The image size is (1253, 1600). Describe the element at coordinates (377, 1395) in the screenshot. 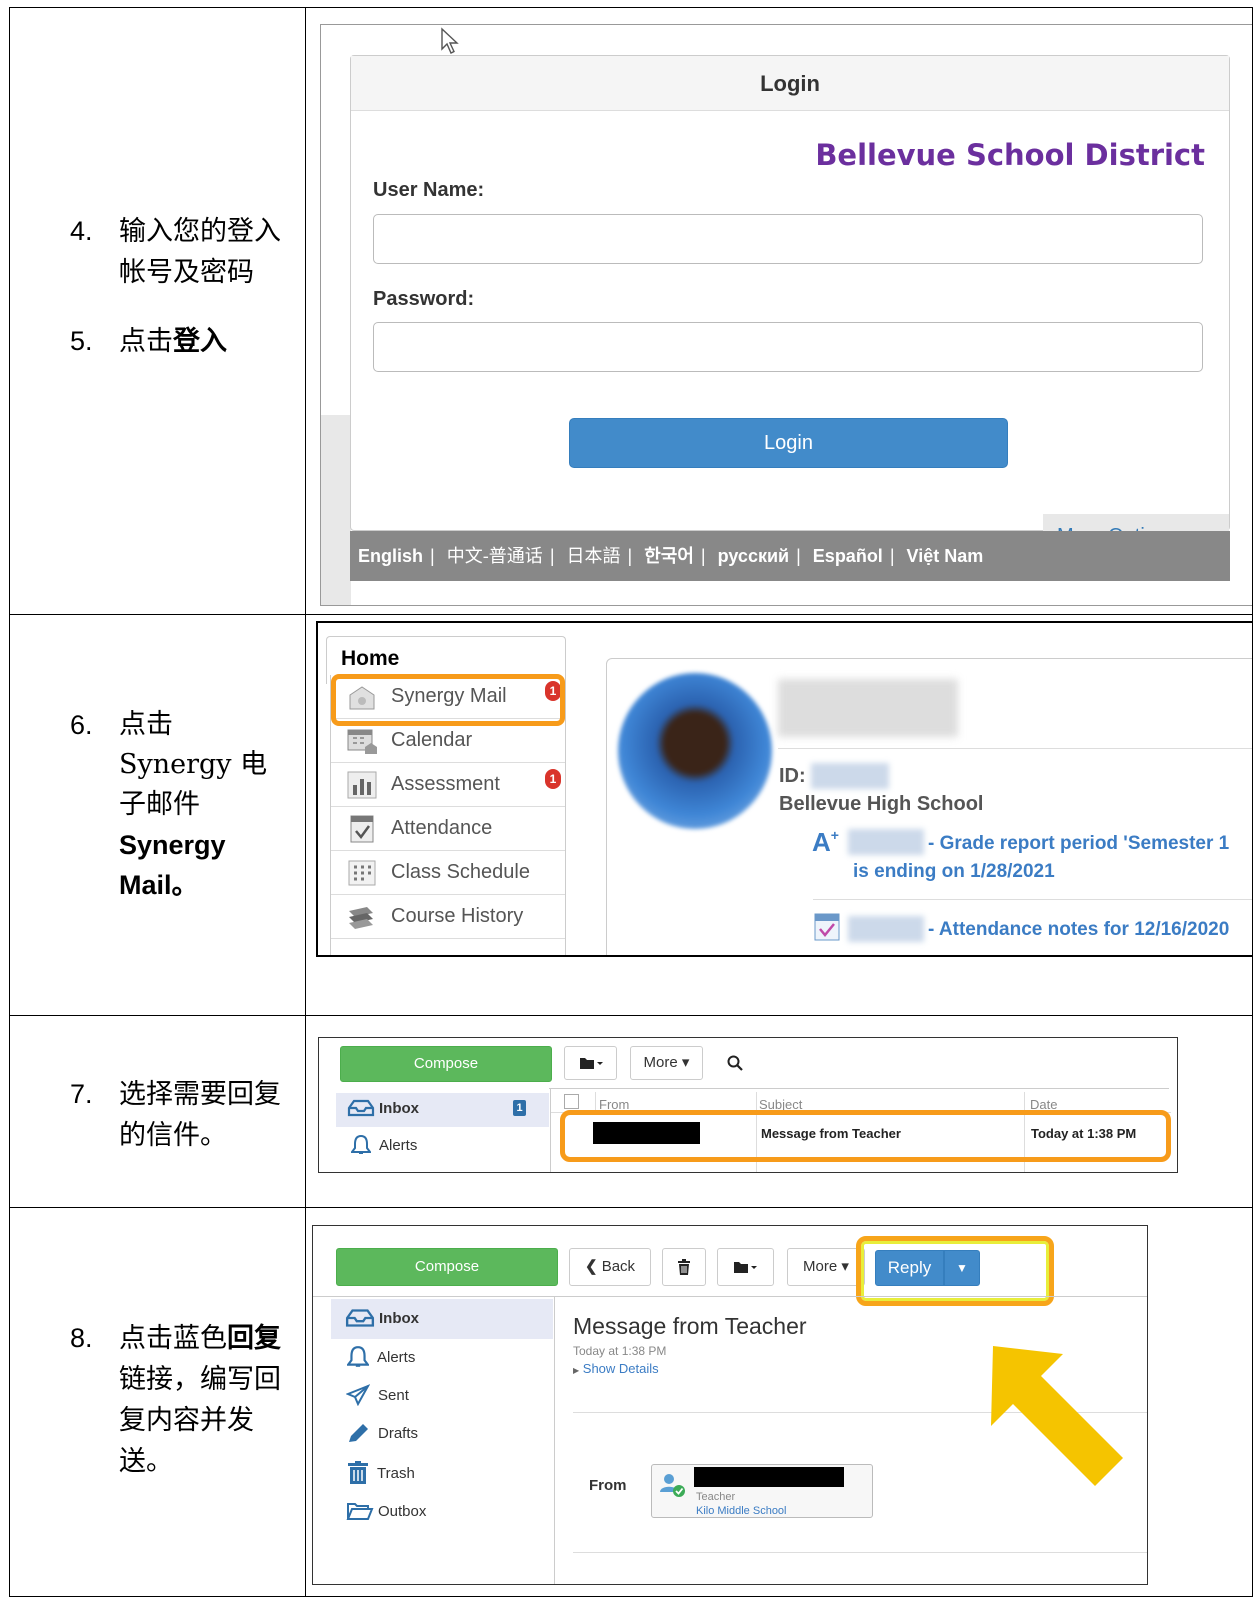

I see `folder-sent: Sent` at that location.